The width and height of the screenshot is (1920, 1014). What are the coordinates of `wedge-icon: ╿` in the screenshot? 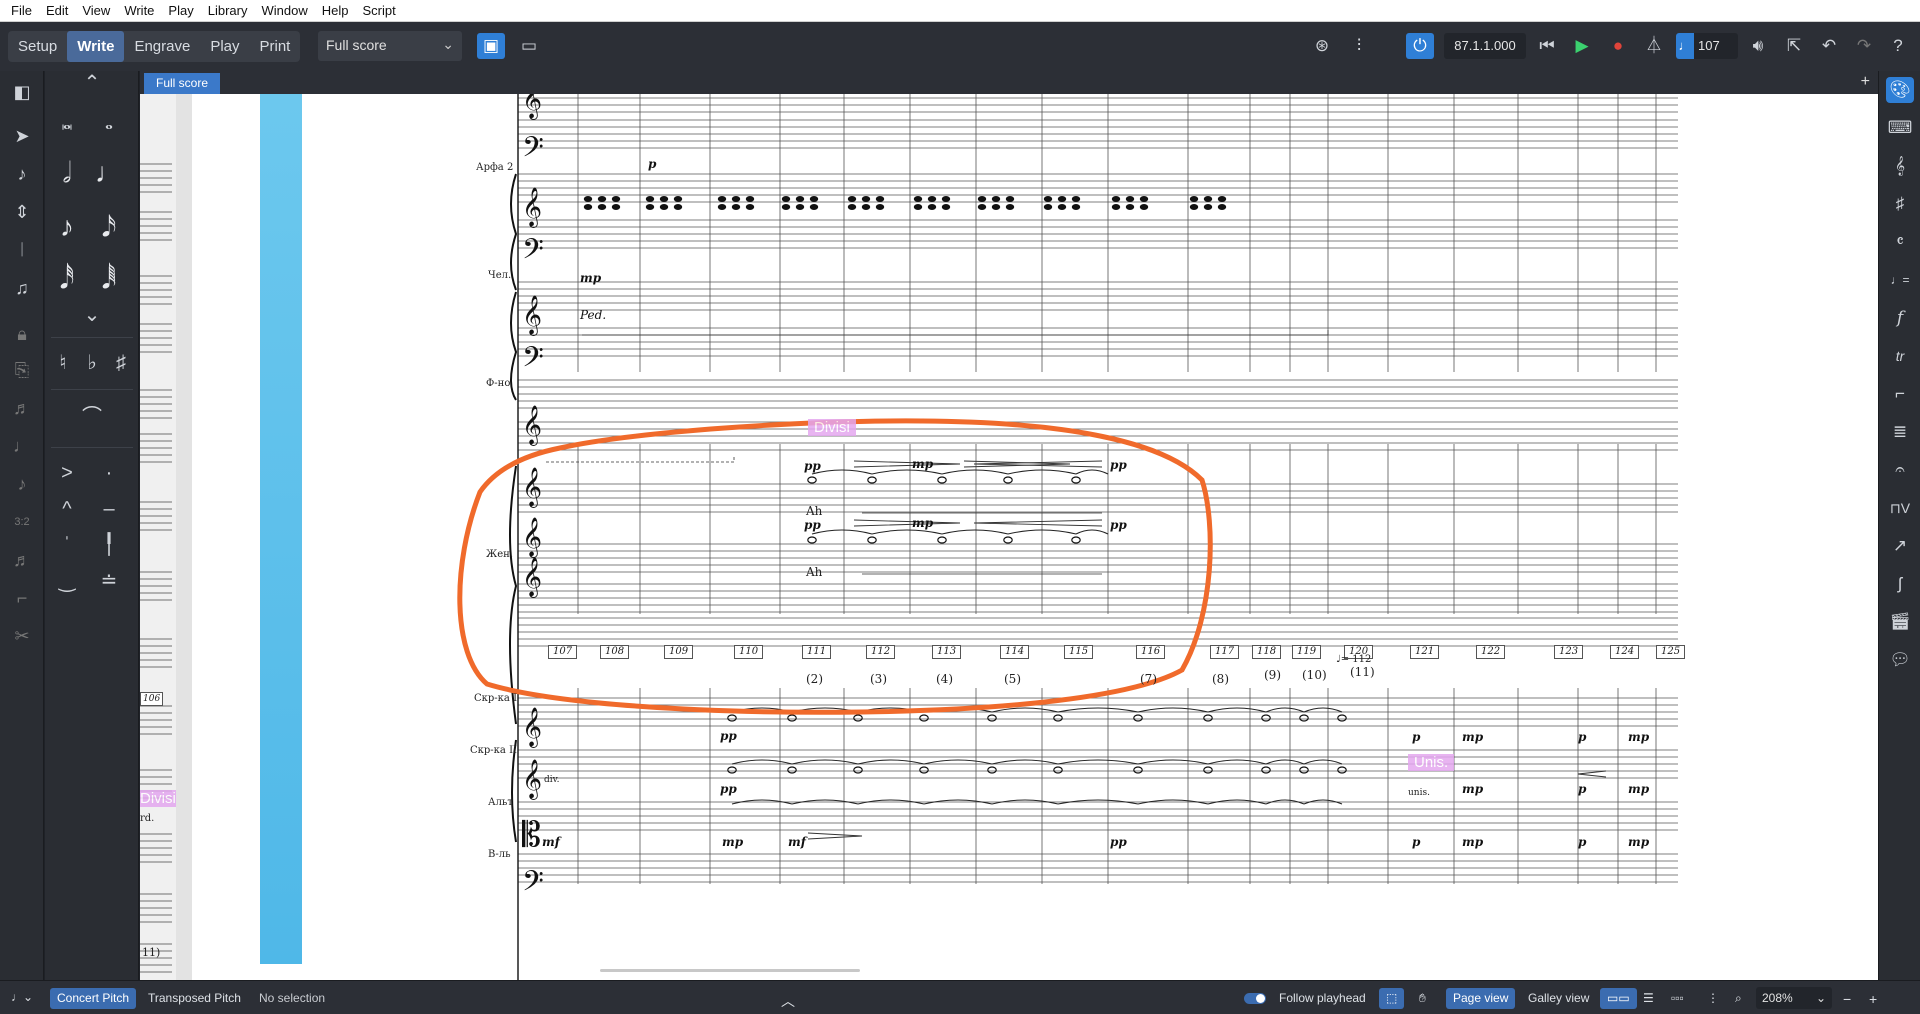 It's located at (109, 545).